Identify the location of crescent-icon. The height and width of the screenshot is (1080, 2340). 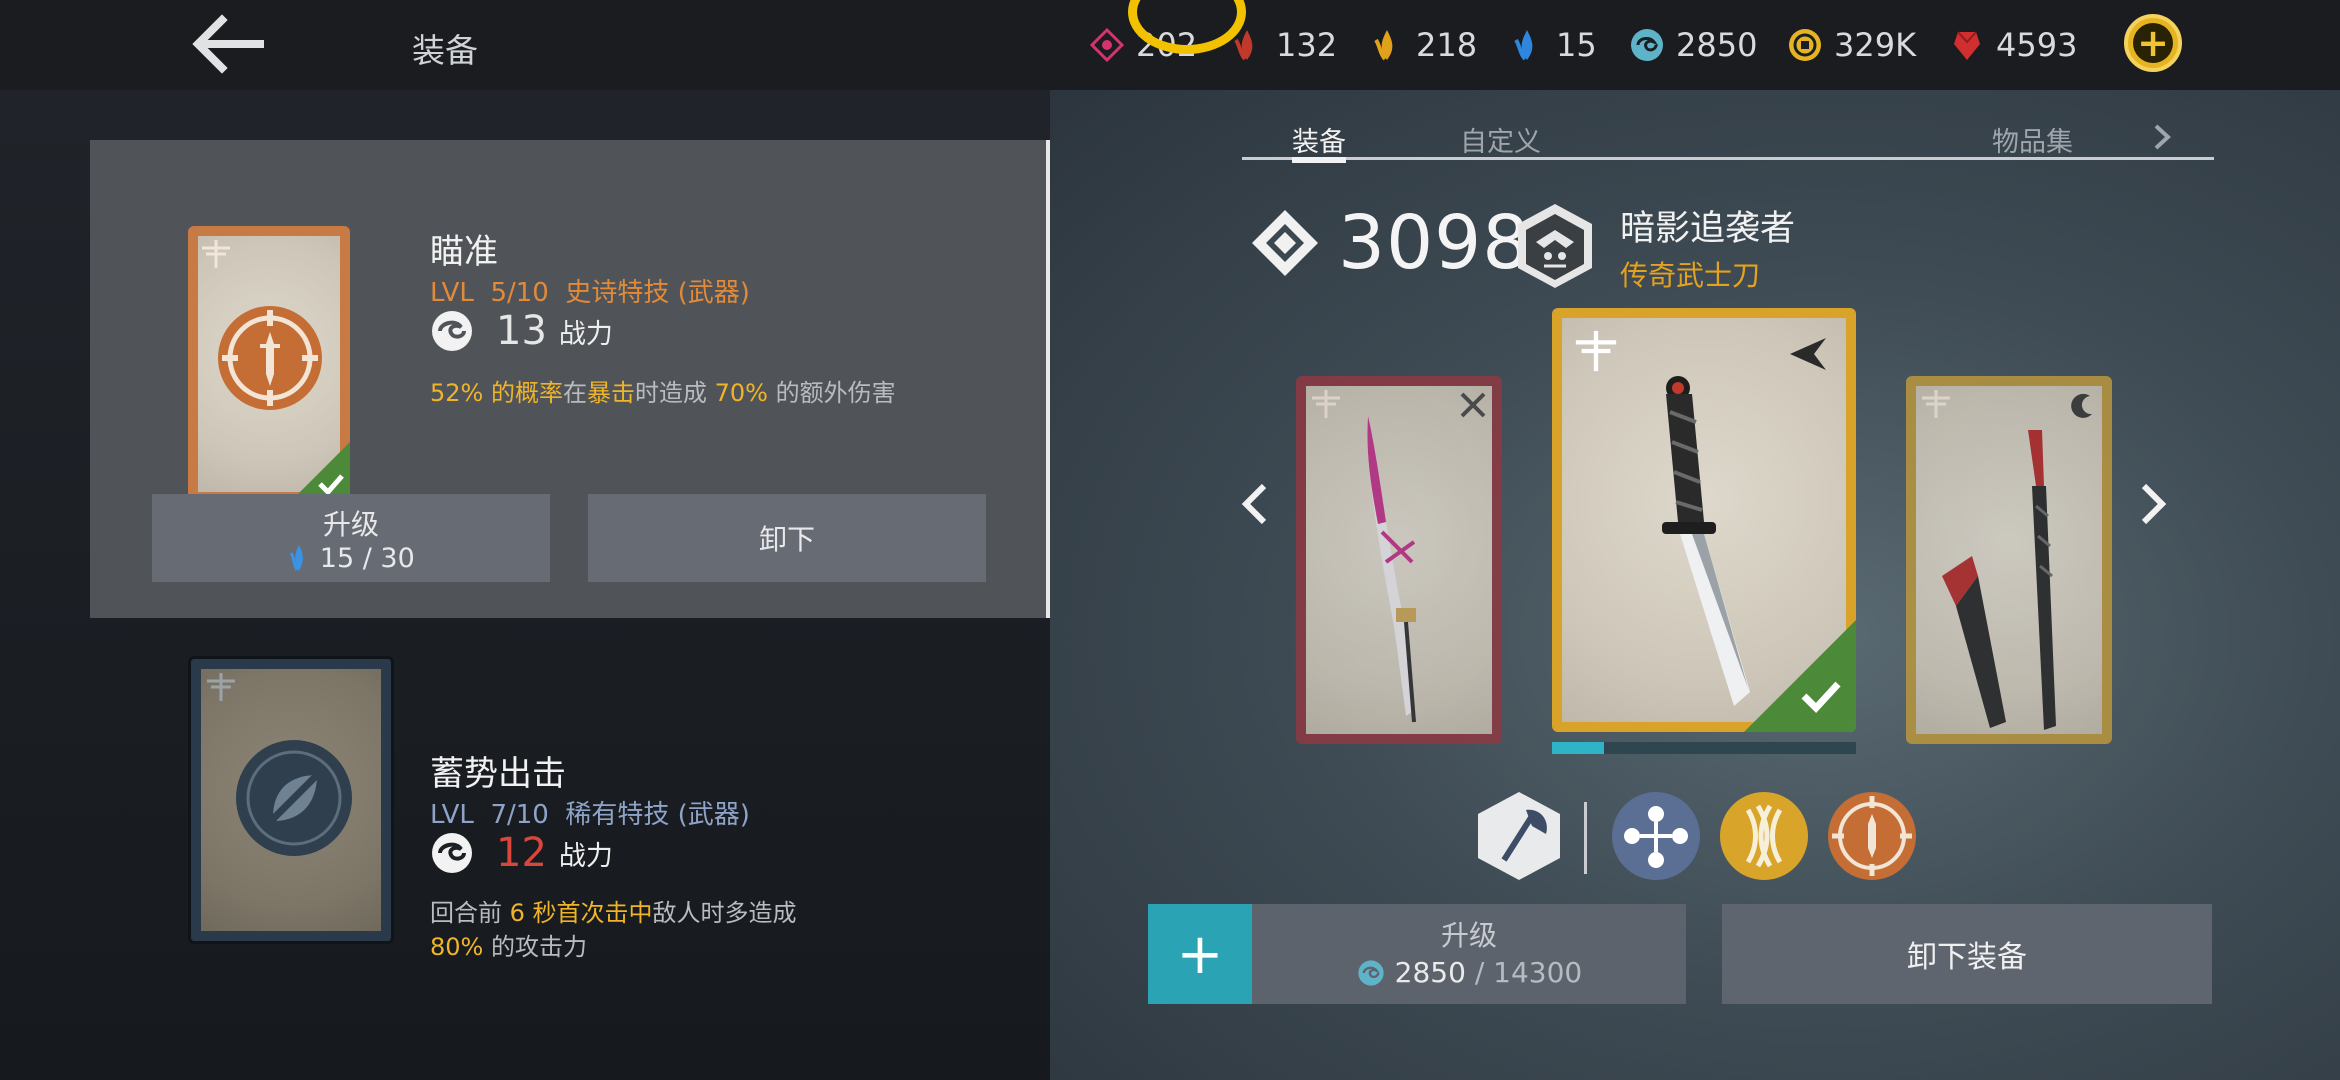
(2081, 405).